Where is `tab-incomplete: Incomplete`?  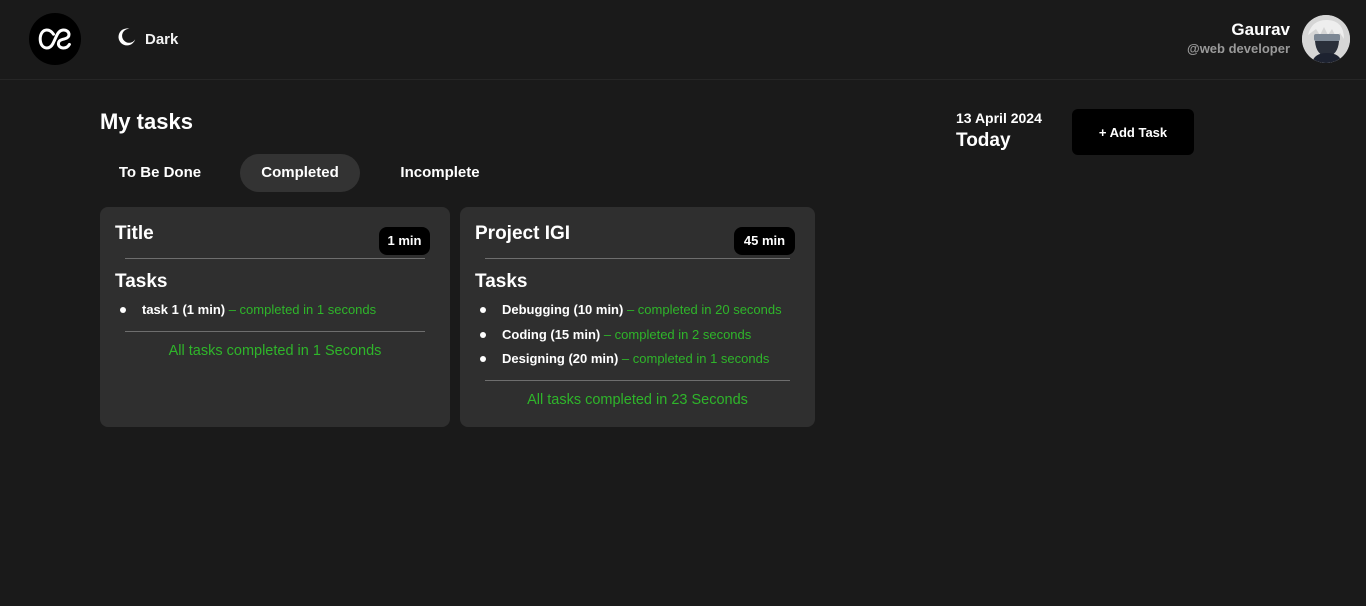 tab-incomplete: Incomplete is located at coordinates (440, 173).